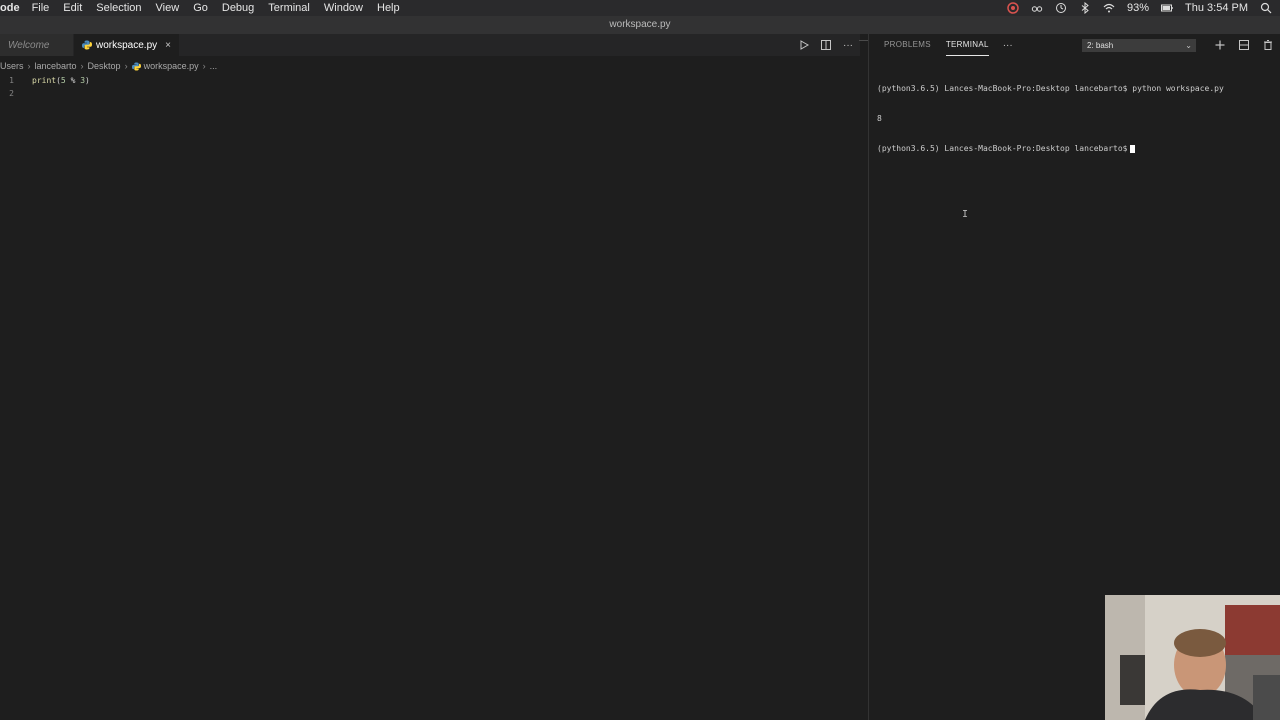 The image size is (1280, 720). I want to click on line-content: print(5 % 3), so click(61, 80).